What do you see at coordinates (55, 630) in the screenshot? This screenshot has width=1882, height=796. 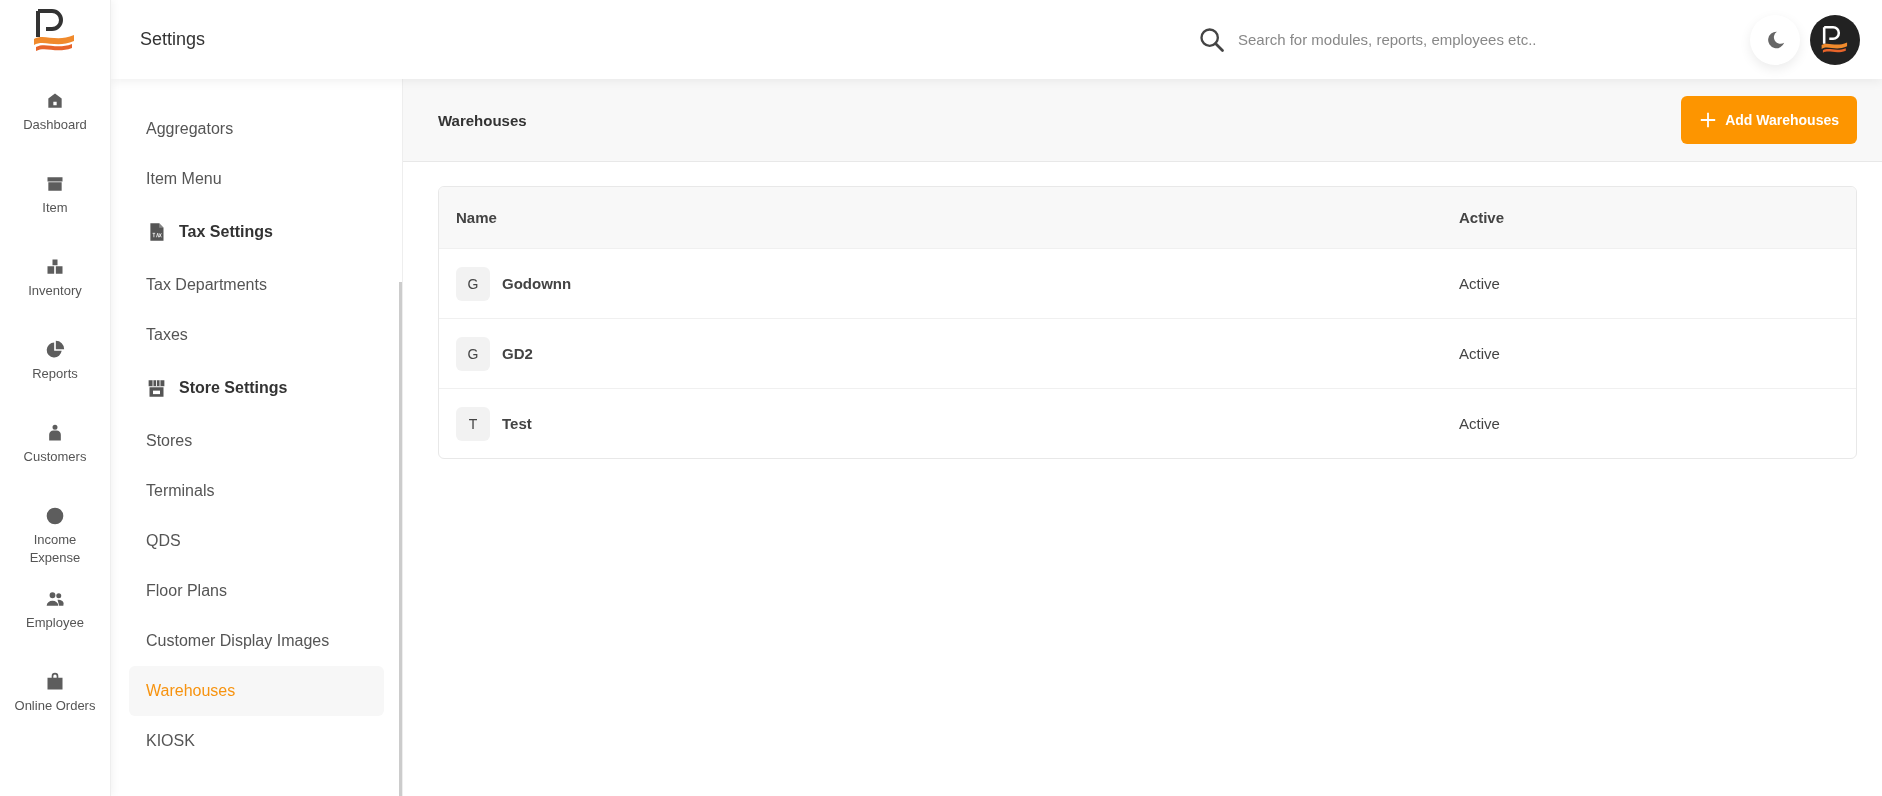 I see `nav-item: Employee` at bounding box center [55, 630].